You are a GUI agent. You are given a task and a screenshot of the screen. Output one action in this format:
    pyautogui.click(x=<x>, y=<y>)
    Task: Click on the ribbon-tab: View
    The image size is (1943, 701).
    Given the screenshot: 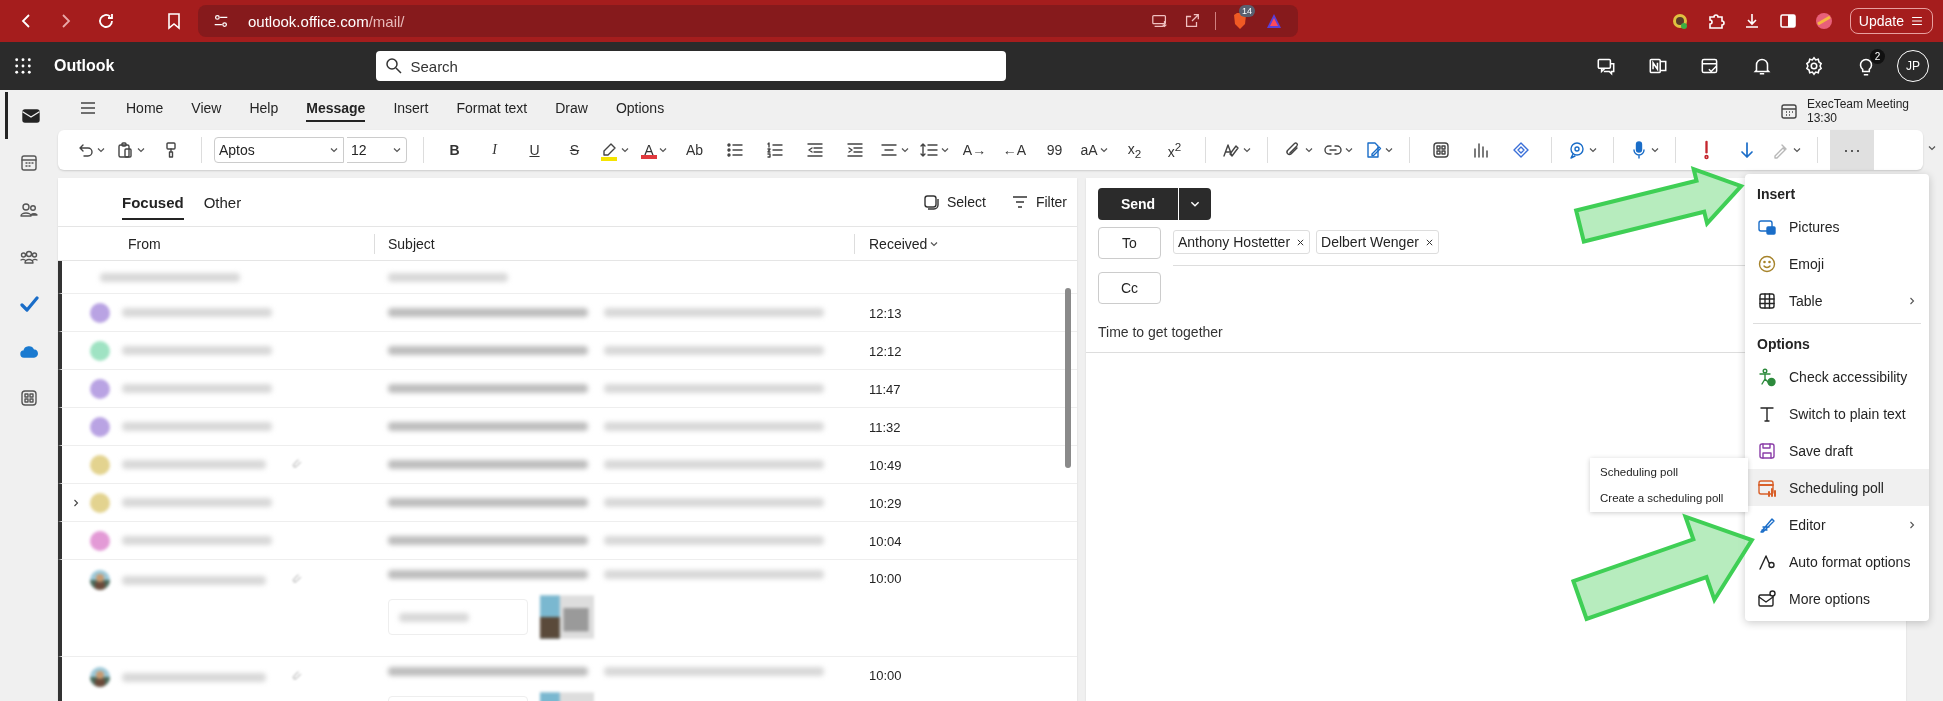 What is the action you would take?
    pyautogui.click(x=206, y=108)
    